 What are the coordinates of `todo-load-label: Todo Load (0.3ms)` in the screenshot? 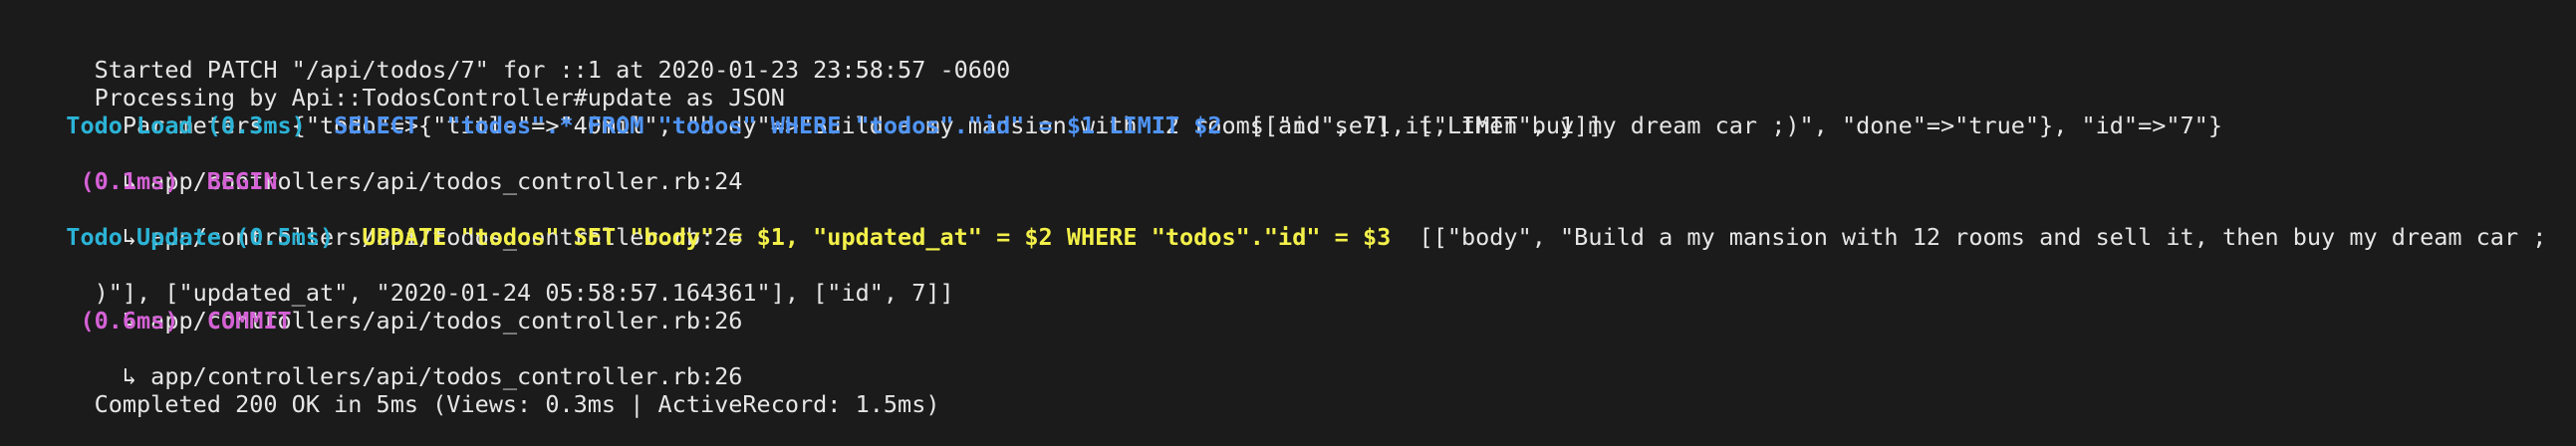 It's located at (186, 125).